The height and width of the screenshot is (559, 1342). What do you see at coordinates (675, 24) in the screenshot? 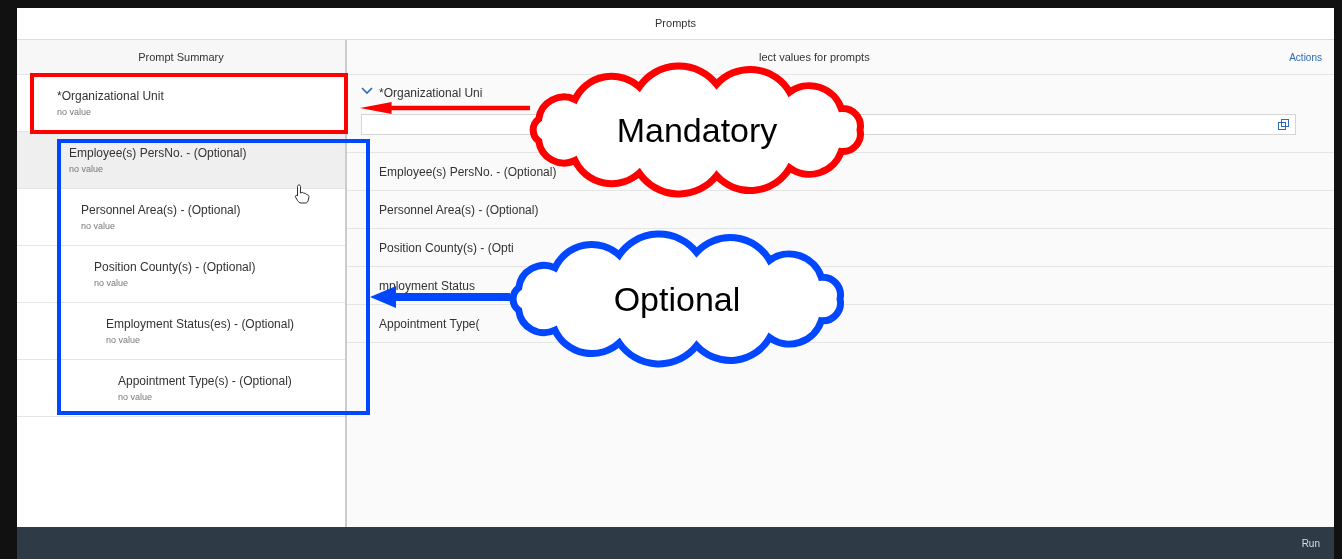
I see `window-title: Prompts` at bounding box center [675, 24].